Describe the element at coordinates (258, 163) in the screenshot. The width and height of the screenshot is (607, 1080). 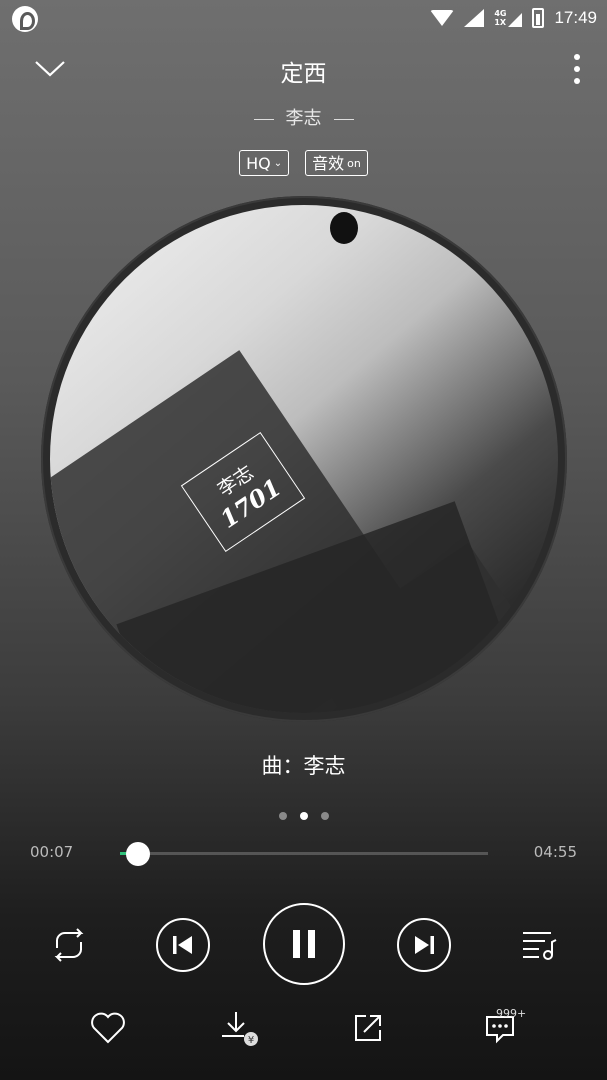
I see `quality-label: HQ` at that location.